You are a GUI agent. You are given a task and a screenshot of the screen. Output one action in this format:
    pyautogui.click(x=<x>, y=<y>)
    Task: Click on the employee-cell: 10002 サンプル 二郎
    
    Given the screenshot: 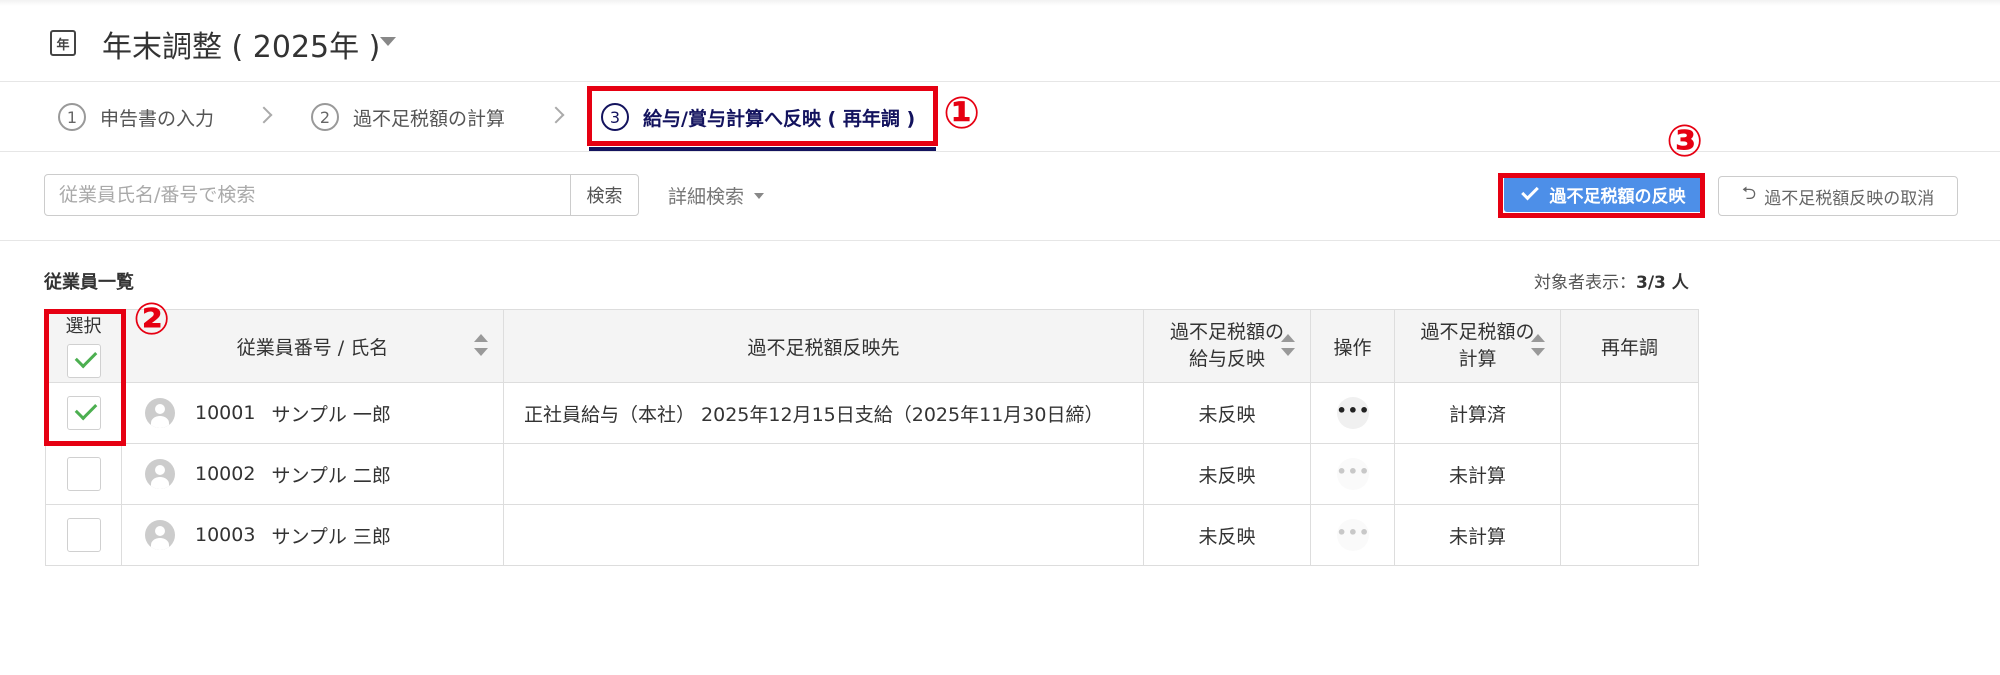 What is the action you would take?
    pyautogui.click(x=312, y=474)
    